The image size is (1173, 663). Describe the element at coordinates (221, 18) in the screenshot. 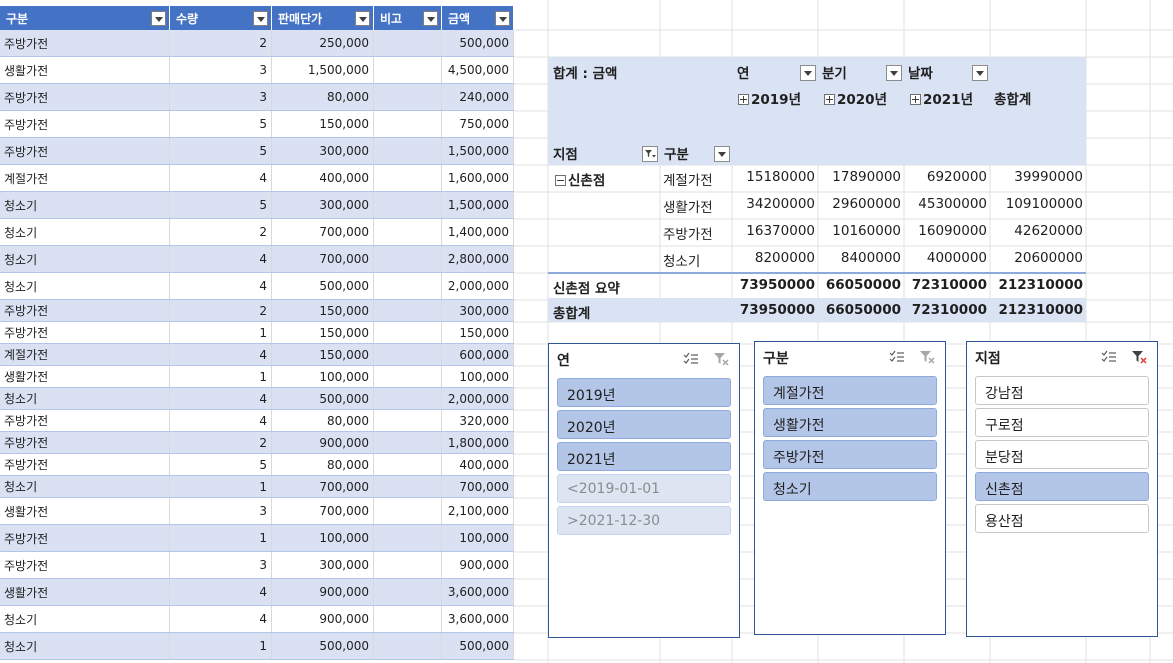

I see `header-quantity: 수량` at that location.